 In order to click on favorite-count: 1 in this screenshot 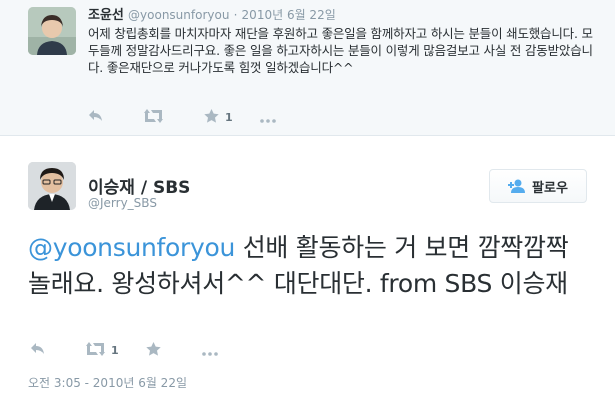, I will do `click(229, 117)`.